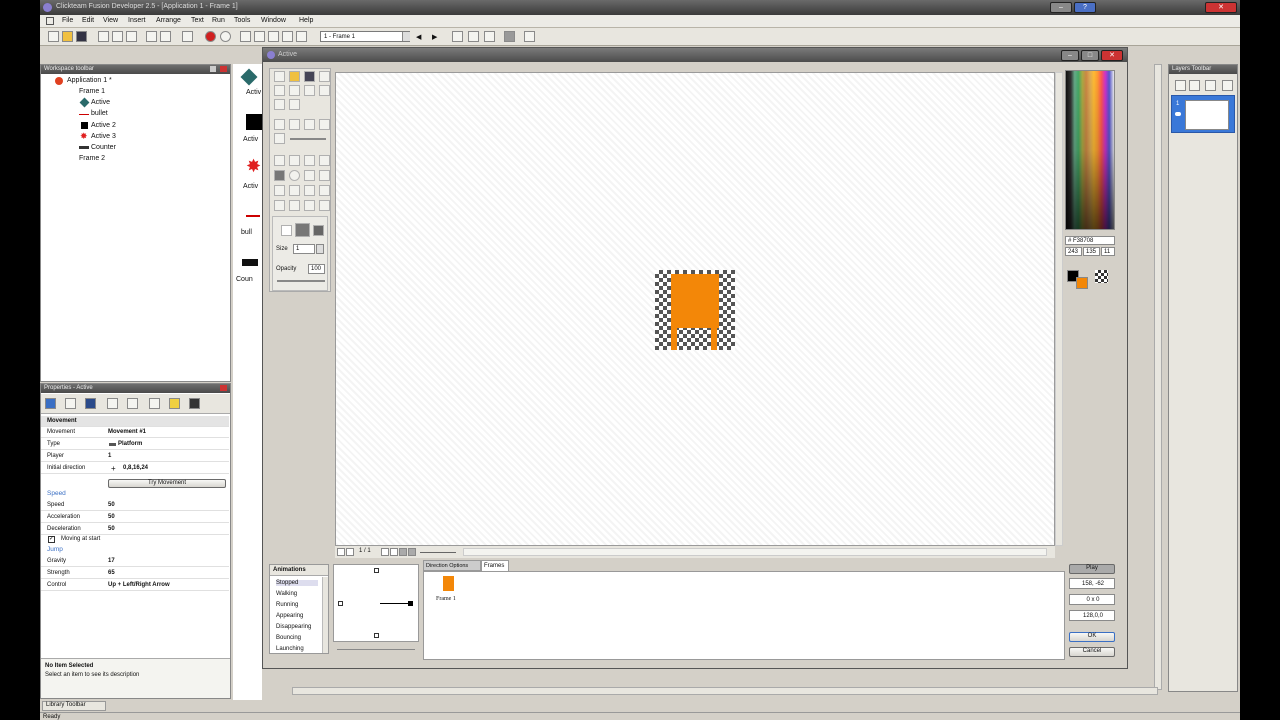 This screenshot has width=1280, height=720. I want to click on import-icon, so click(294, 76).